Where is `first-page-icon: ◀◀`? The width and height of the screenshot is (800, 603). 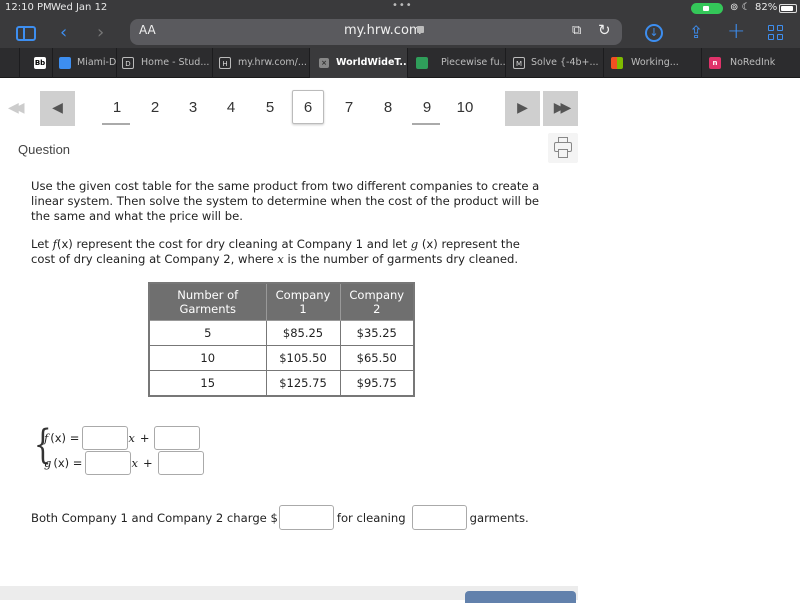
first-page-icon: ◀◀ is located at coordinates (16, 108).